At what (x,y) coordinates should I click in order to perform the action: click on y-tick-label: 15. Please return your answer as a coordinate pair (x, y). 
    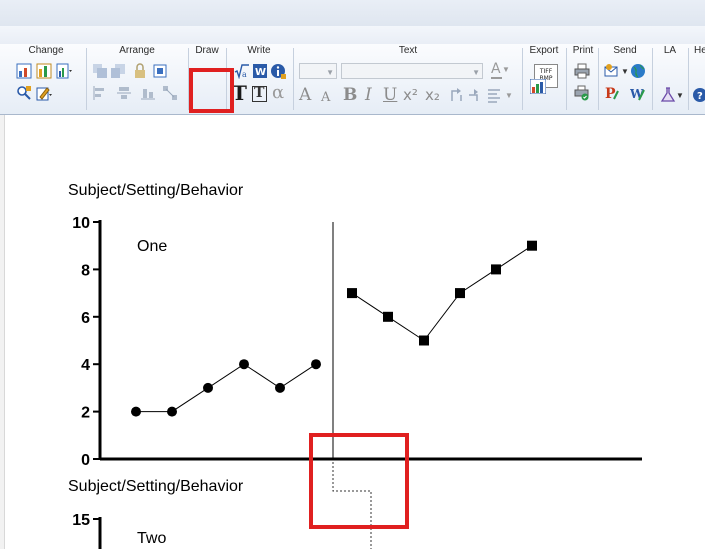
    Looking at the image, I should click on (81, 520).